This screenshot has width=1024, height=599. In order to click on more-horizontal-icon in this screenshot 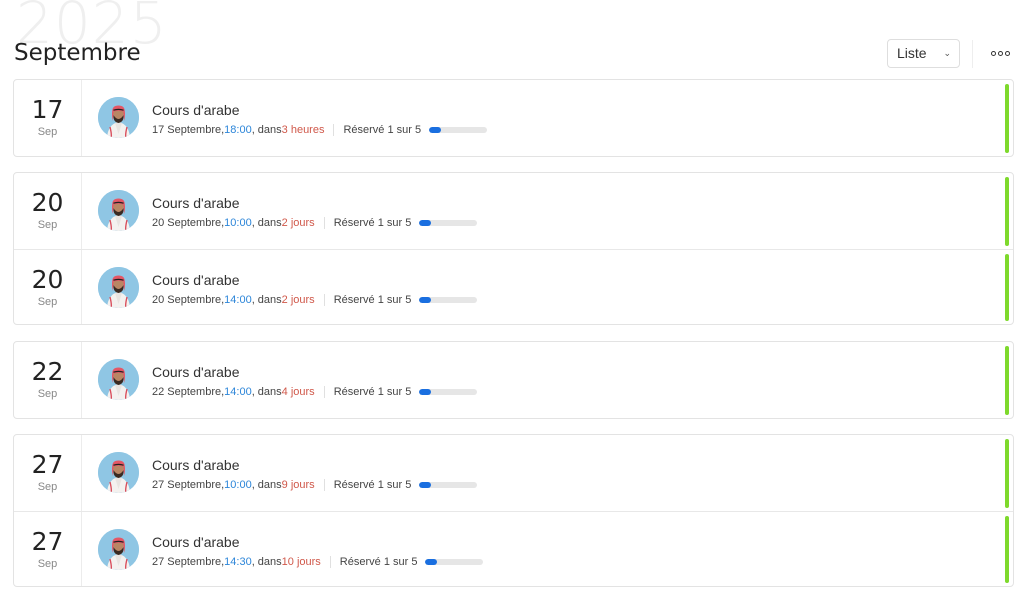, I will do `click(993, 53)`.